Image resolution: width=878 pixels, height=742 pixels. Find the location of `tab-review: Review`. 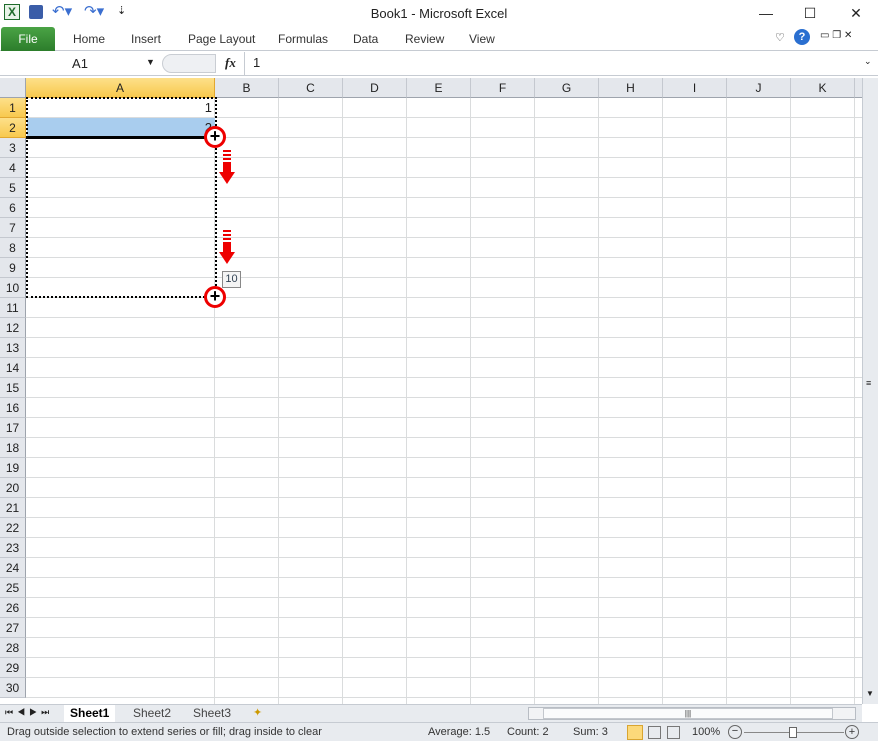

tab-review: Review is located at coordinates (424, 39).